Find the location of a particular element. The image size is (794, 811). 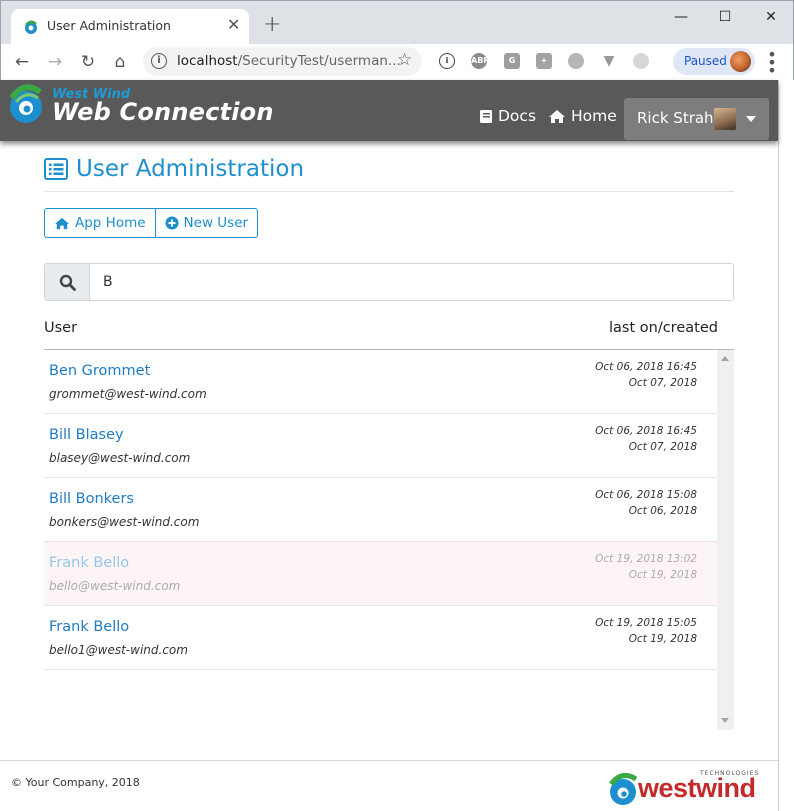

minimize-icon: — is located at coordinates (681, 17).